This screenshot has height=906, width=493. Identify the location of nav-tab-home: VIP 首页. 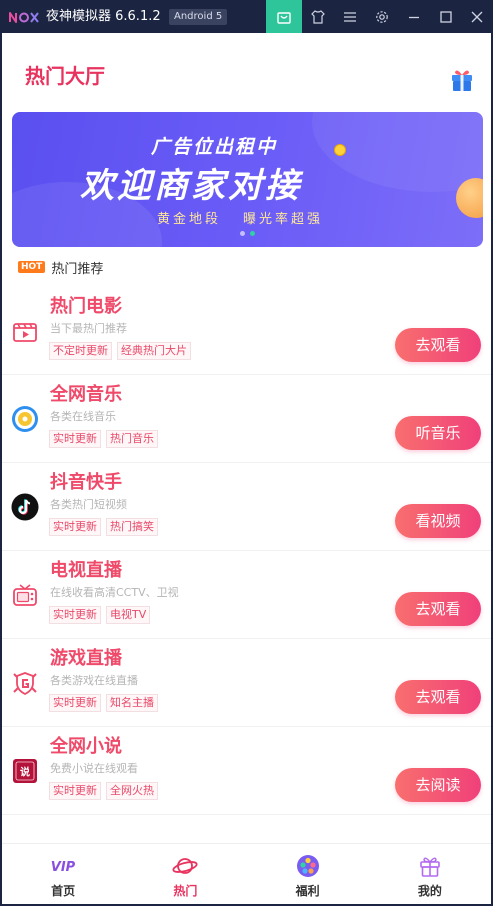
(63, 874).